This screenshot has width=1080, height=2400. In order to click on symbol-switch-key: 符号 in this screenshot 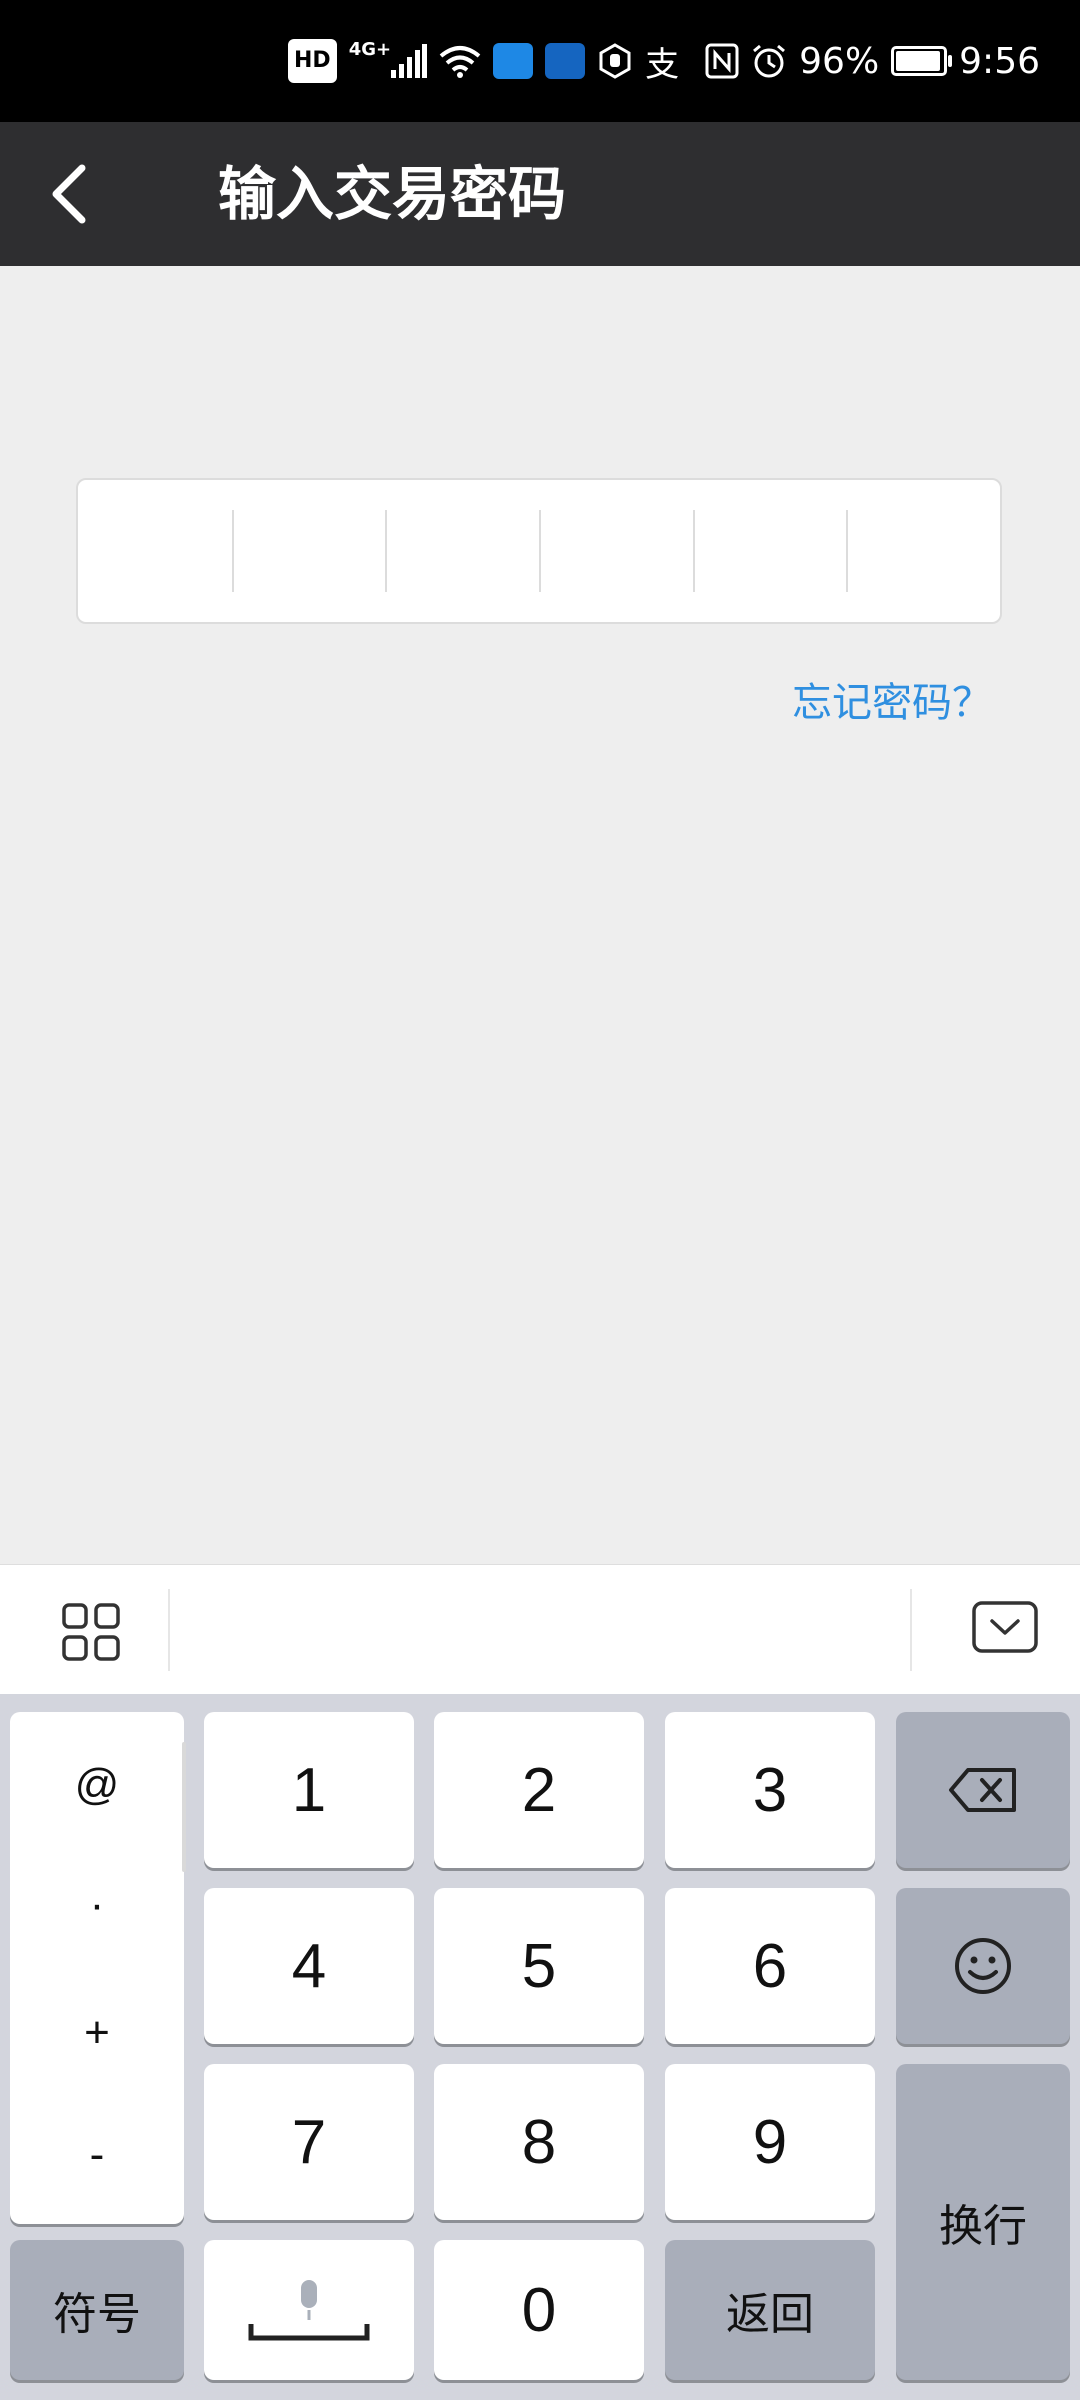, I will do `click(97, 2310)`.